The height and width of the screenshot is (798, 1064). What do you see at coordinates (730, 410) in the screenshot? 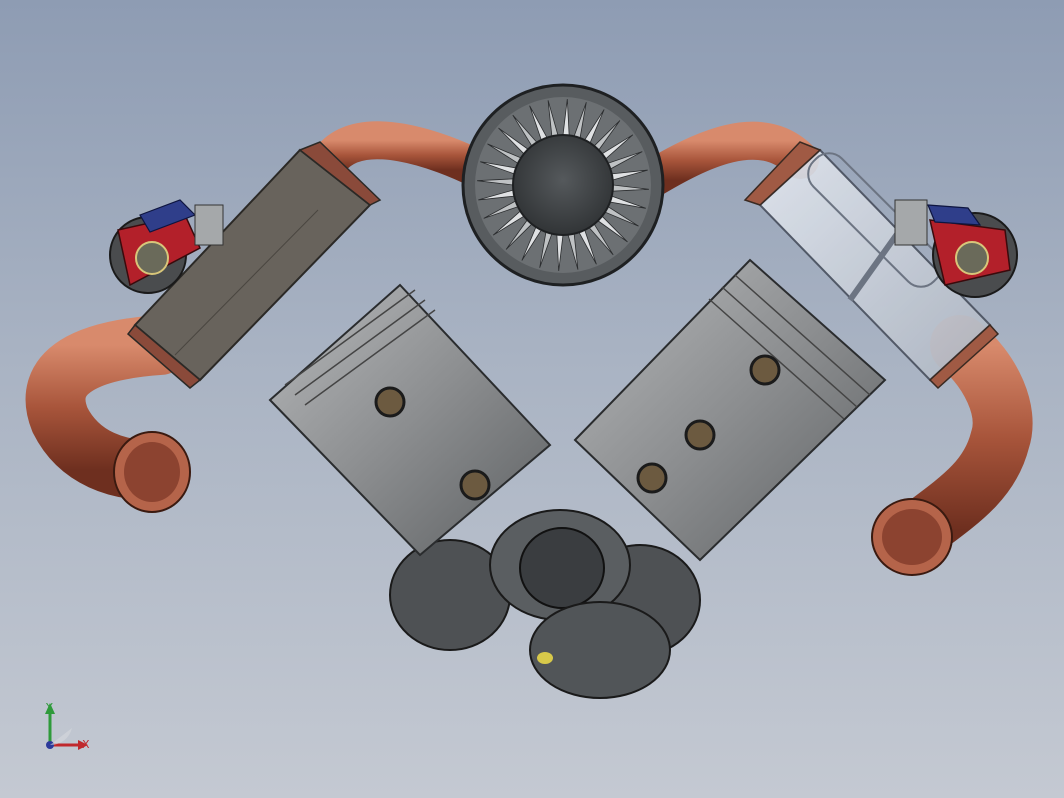
I see `piston-right` at bounding box center [730, 410].